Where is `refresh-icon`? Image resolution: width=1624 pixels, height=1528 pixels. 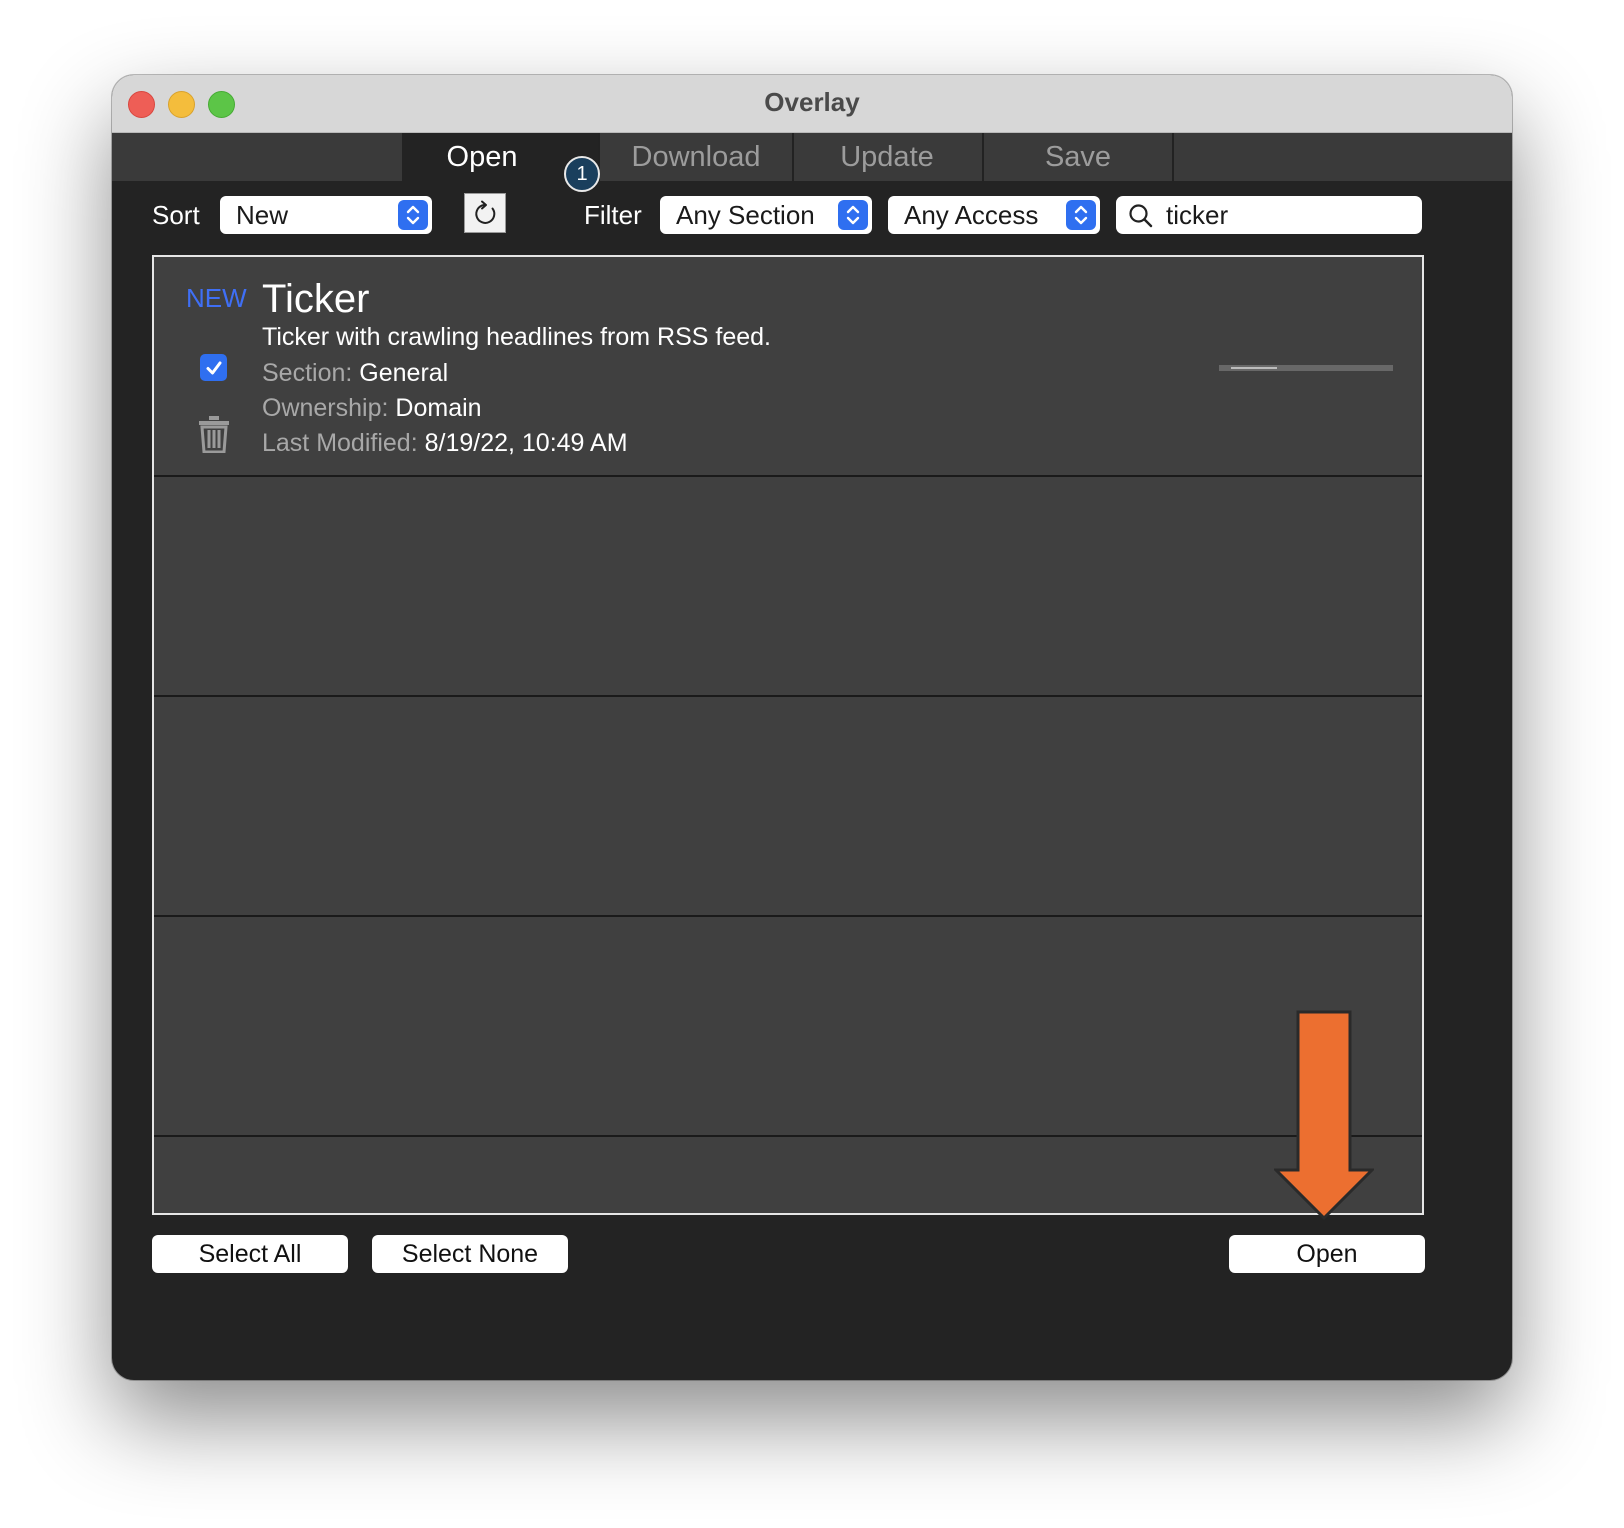 refresh-icon is located at coordinates (485, 212).